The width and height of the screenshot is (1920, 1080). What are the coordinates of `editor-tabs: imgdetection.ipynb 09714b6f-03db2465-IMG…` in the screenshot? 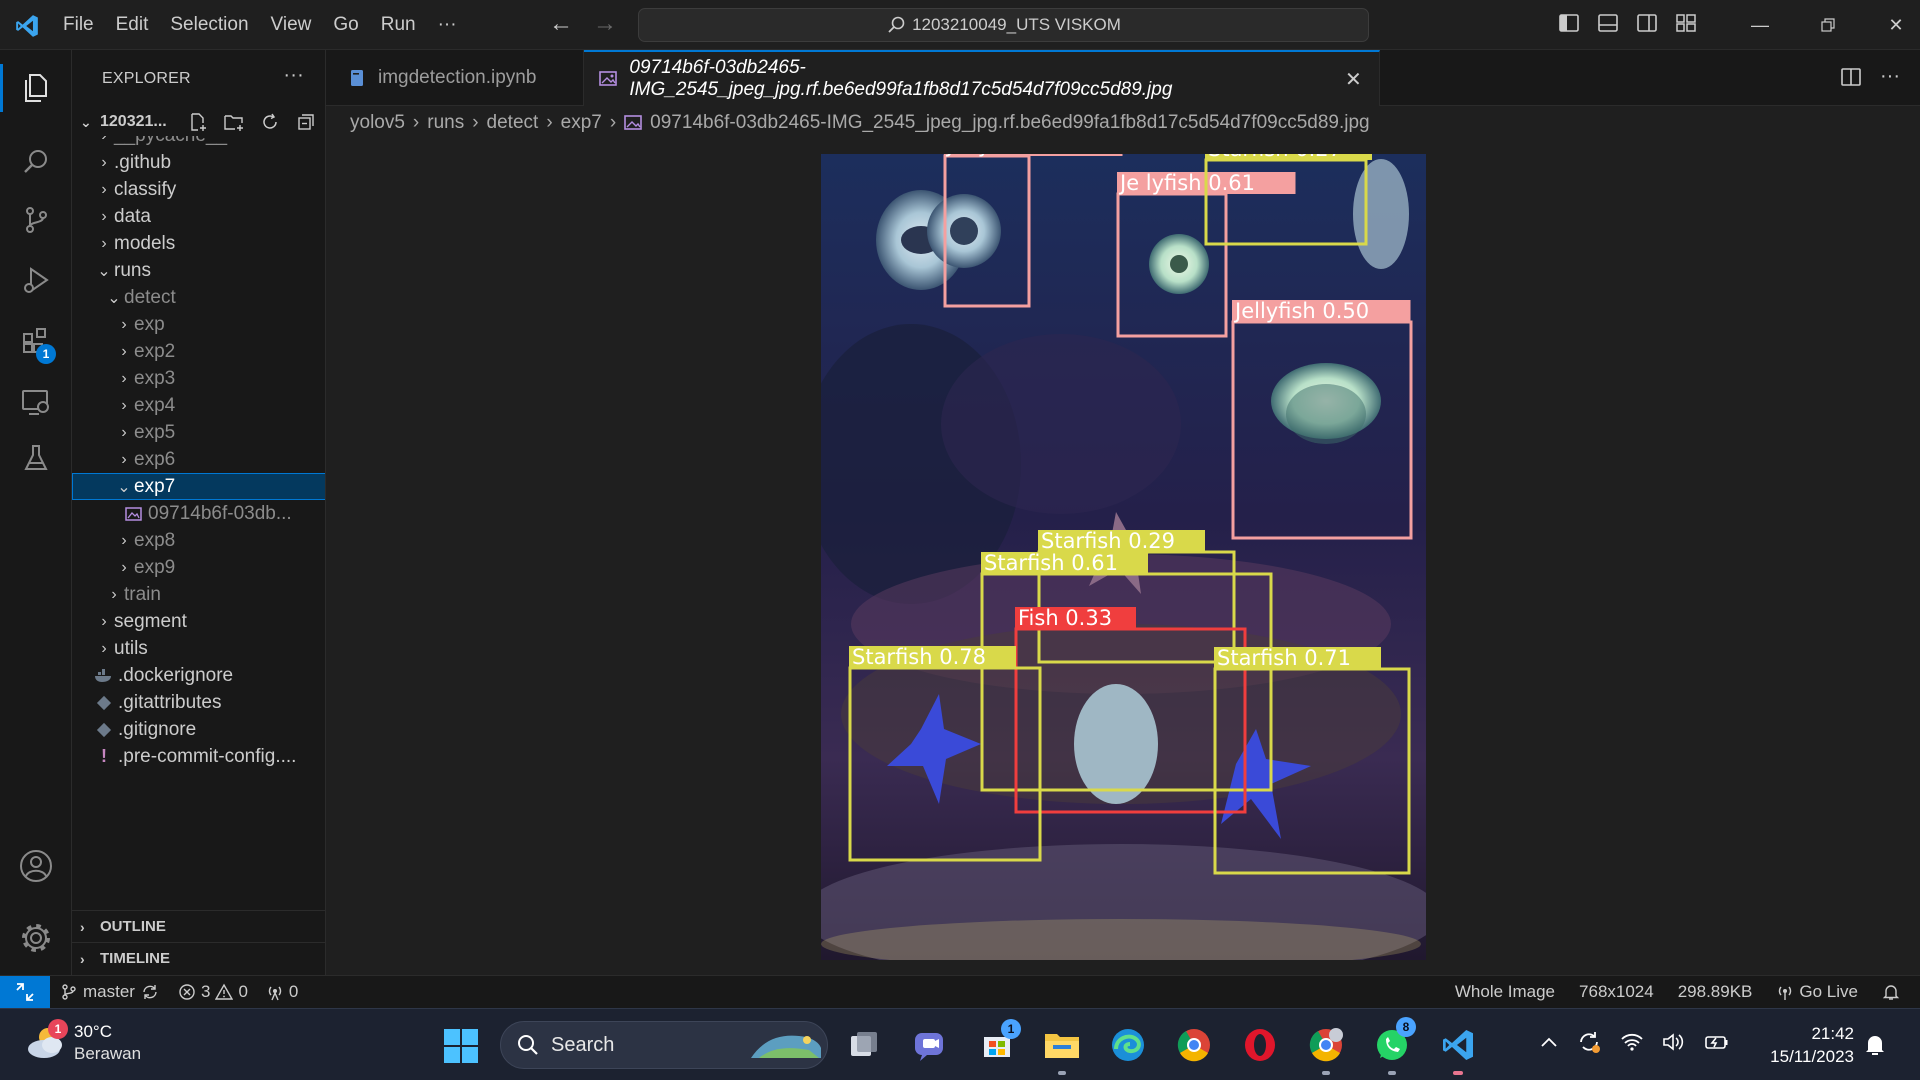 It's located at (1123, 78).